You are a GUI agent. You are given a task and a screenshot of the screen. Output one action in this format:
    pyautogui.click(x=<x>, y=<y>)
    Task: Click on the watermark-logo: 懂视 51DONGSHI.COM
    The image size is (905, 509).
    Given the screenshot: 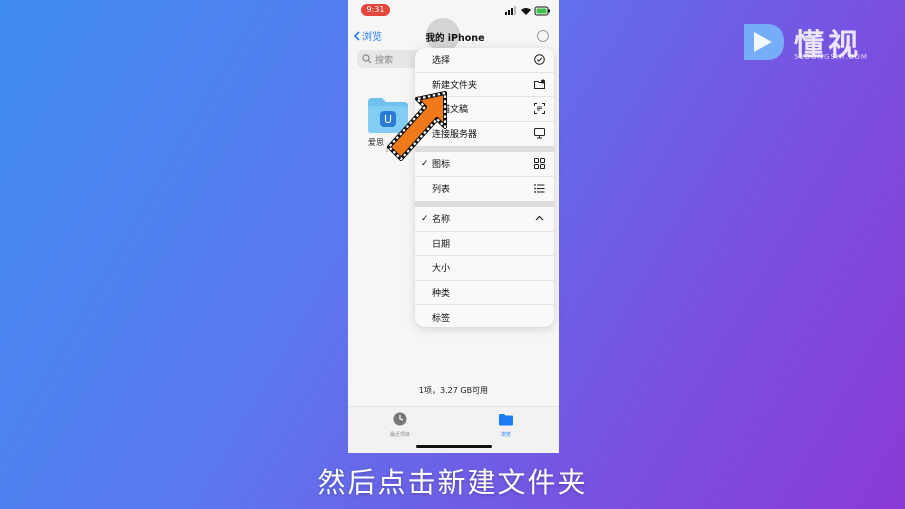 What is the action you would take?
    pyautogui.click(x=815, y=45)
    